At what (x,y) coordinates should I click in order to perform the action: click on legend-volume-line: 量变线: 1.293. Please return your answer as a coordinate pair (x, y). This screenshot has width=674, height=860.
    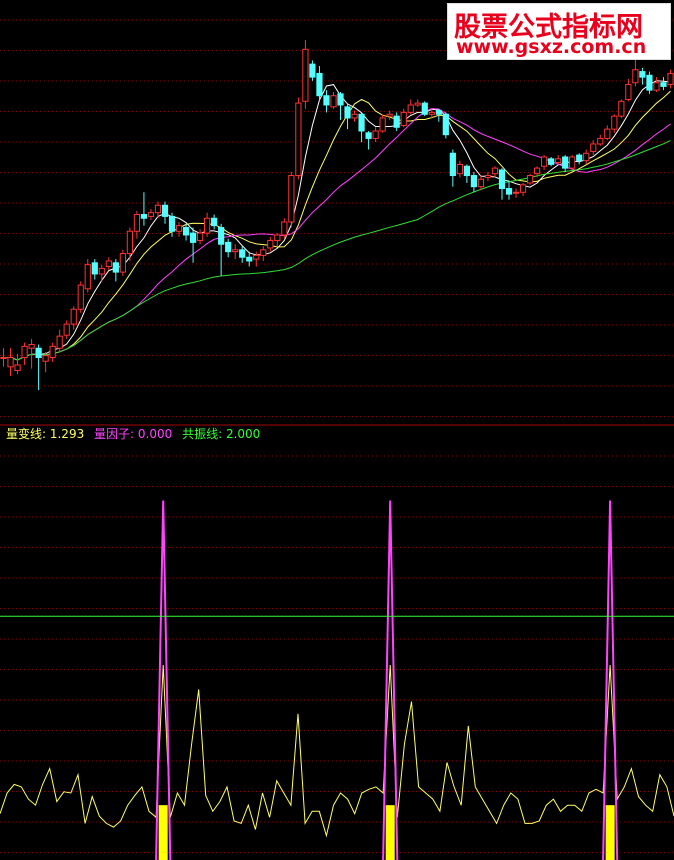
    Looking at the image, I should click on (45, 434).